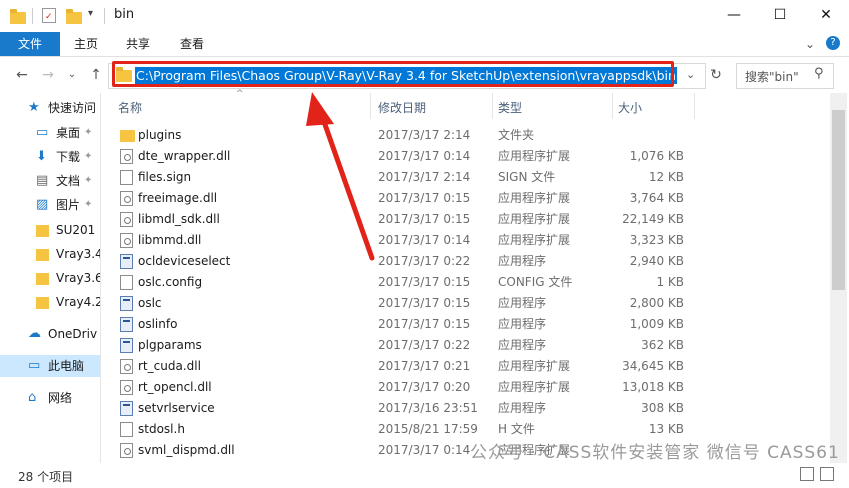 Image resolution: width=849 pixels, height=488 pixels. What do you see at coordinates (810, 44) in the screenshot?
I see `ribbon-expand-icon: ⌄` at bounding box center [810, 44].